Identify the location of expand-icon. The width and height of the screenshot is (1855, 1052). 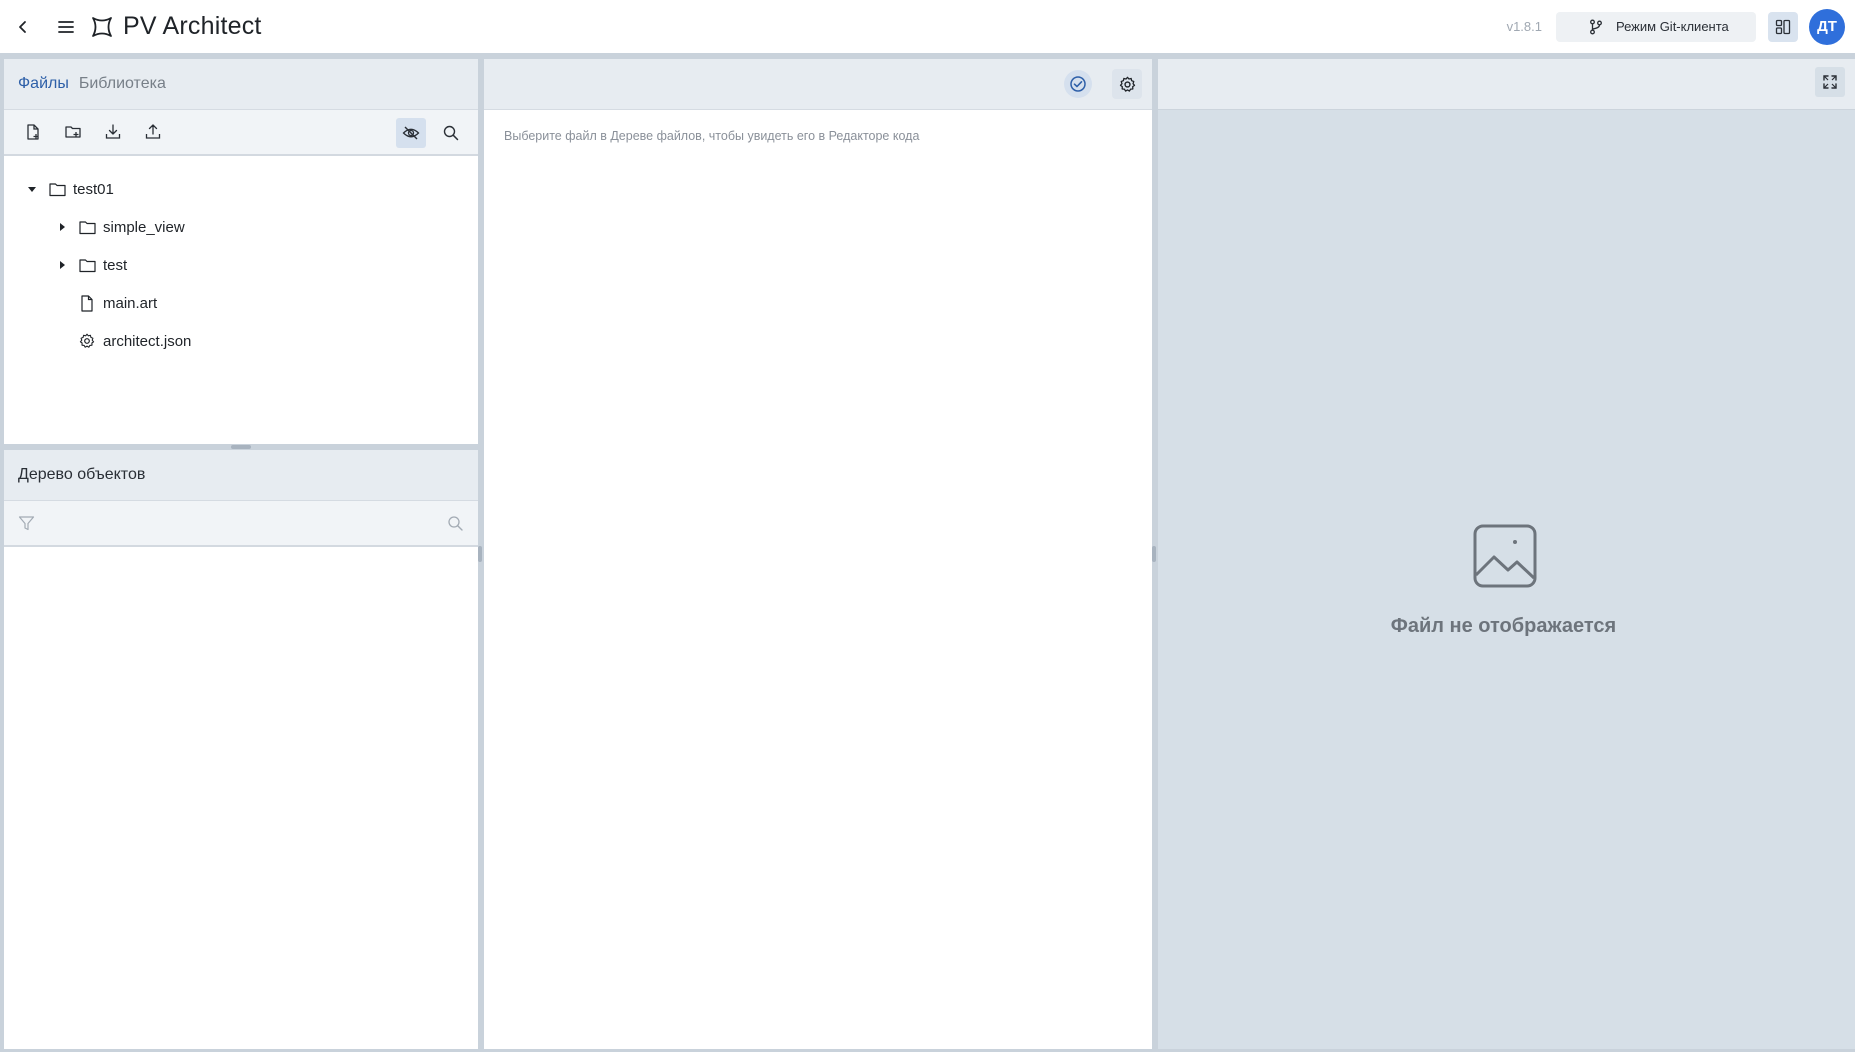
(1830, 82).